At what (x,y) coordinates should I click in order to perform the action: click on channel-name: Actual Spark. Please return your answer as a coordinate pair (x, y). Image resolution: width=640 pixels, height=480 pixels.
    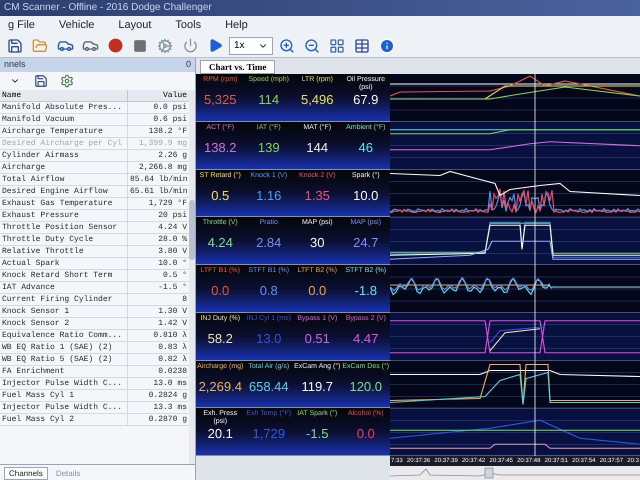
    Looking at the image, I should click on (31, 263).